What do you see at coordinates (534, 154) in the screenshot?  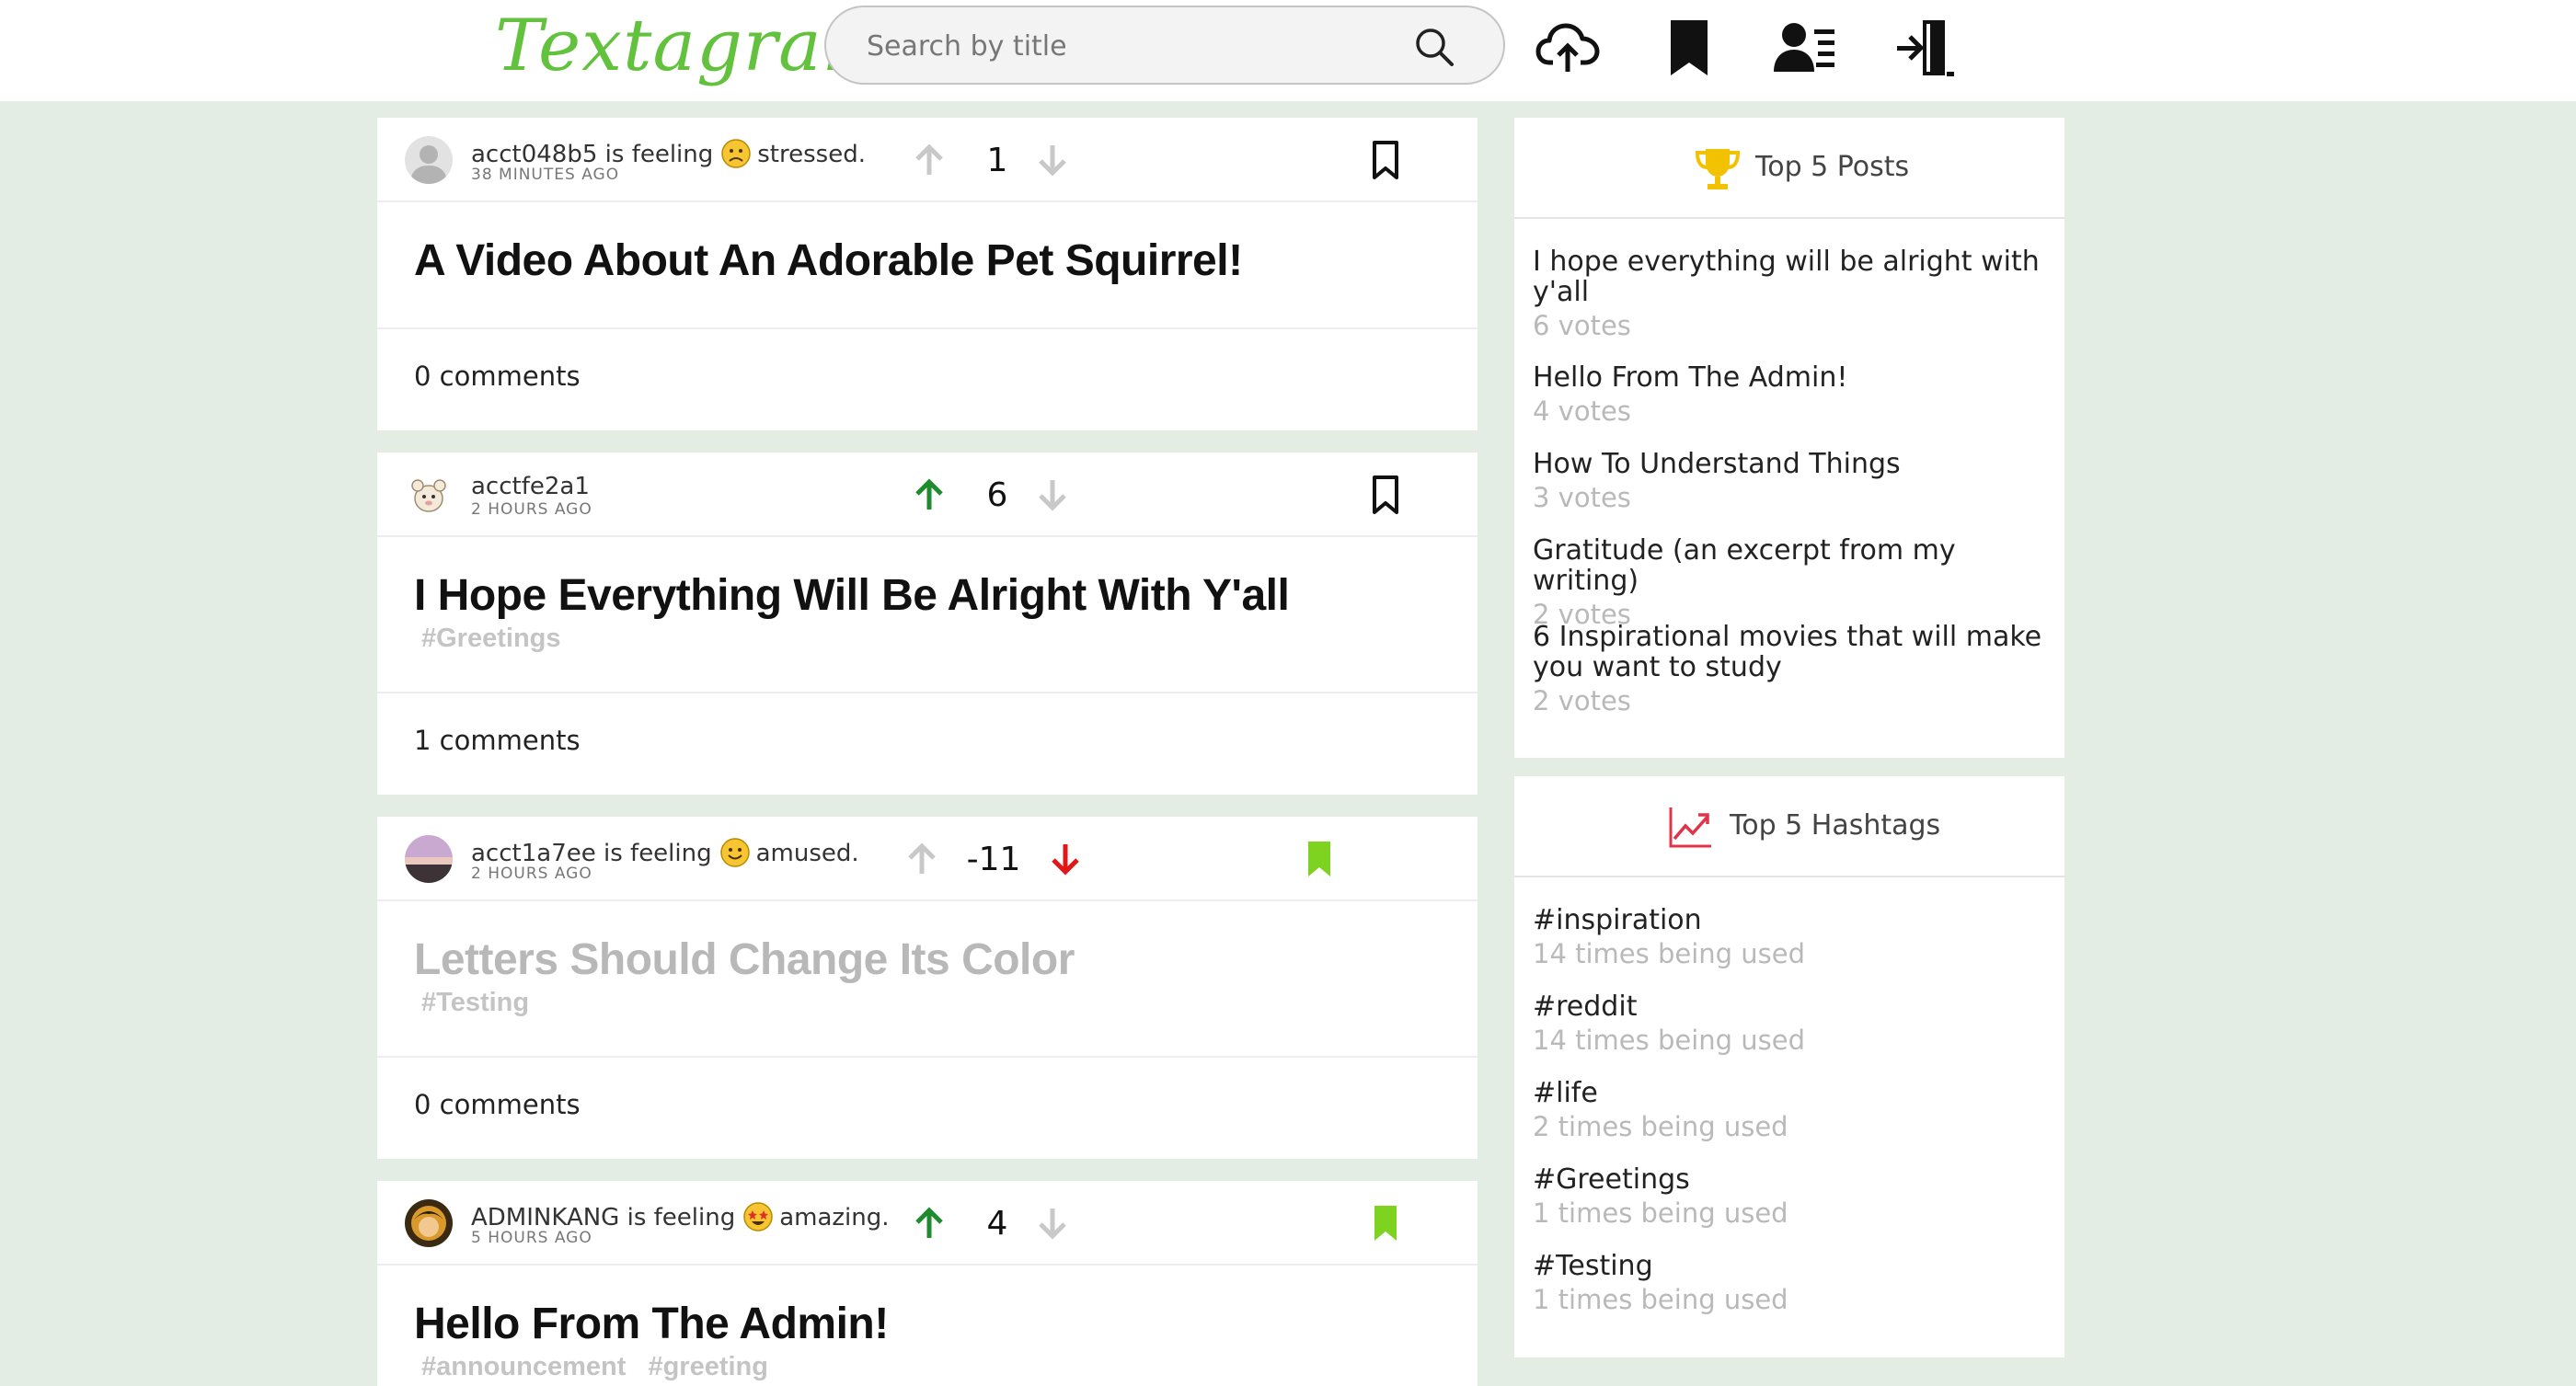 I see `author-name: acct048b5` at bounding box center [534, 154].